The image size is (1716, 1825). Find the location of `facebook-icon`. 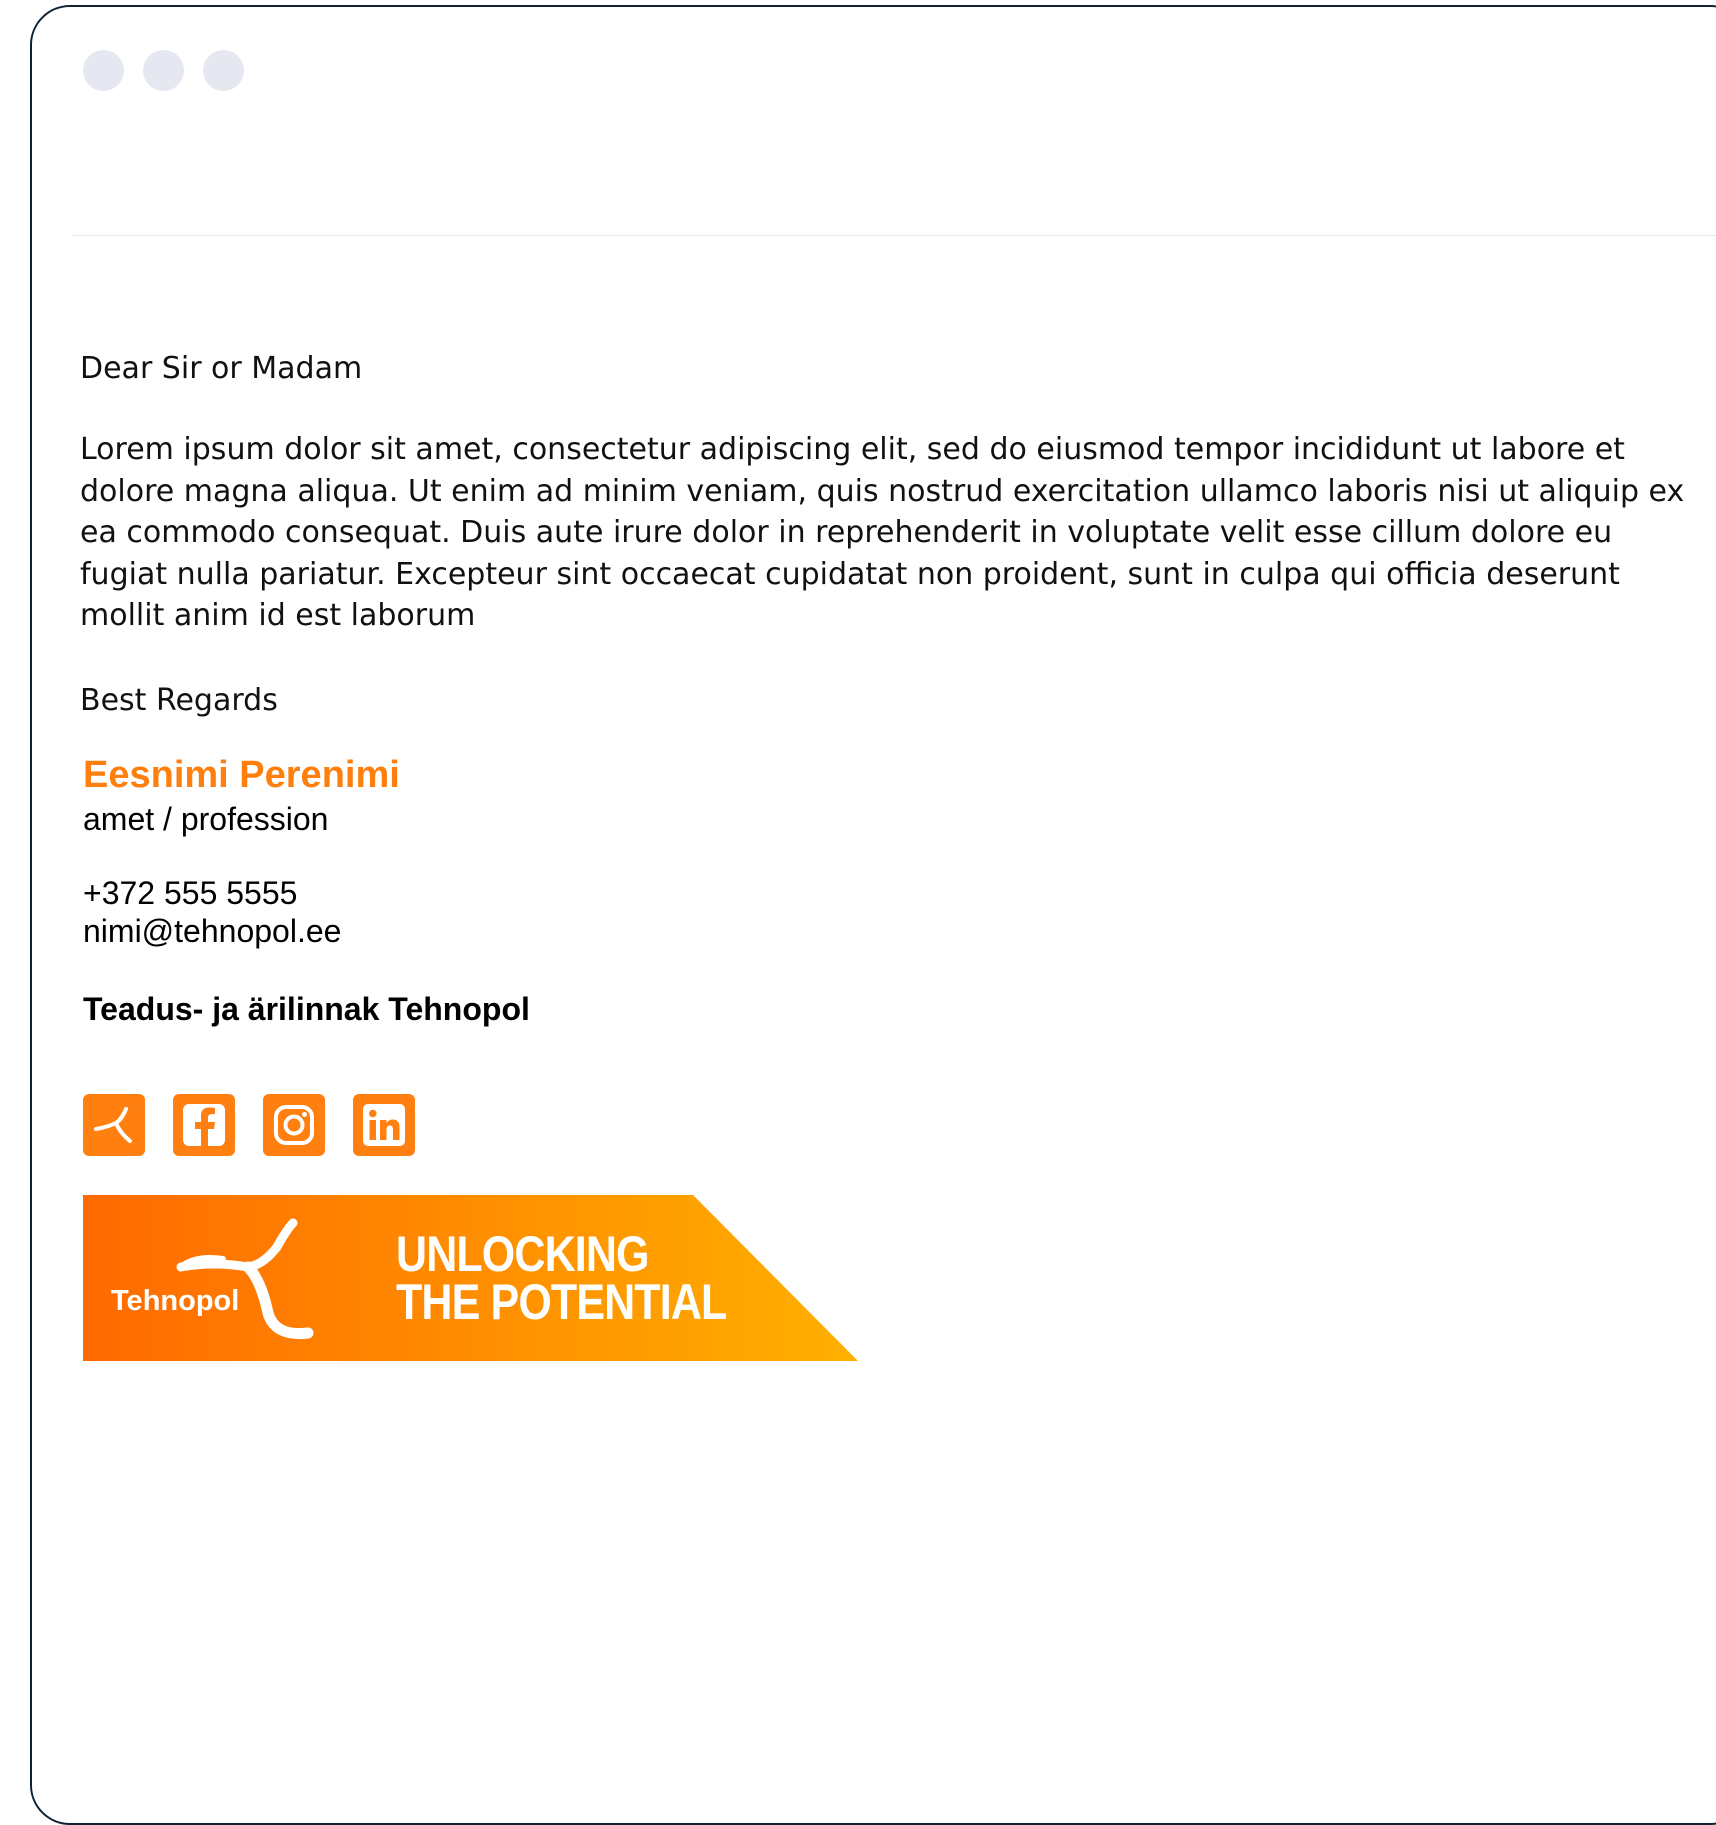

facebook-icon is located at coordinates (204, 1125).